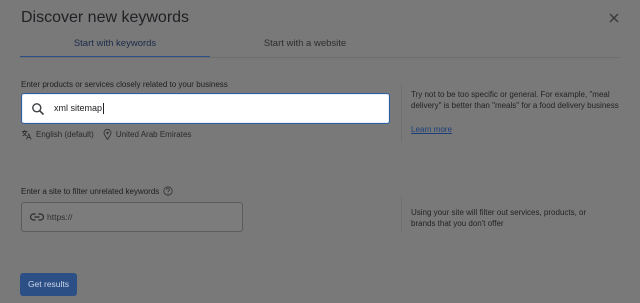 The image size is (640, 303). I want to click on translate-icon, so click(27, 134).